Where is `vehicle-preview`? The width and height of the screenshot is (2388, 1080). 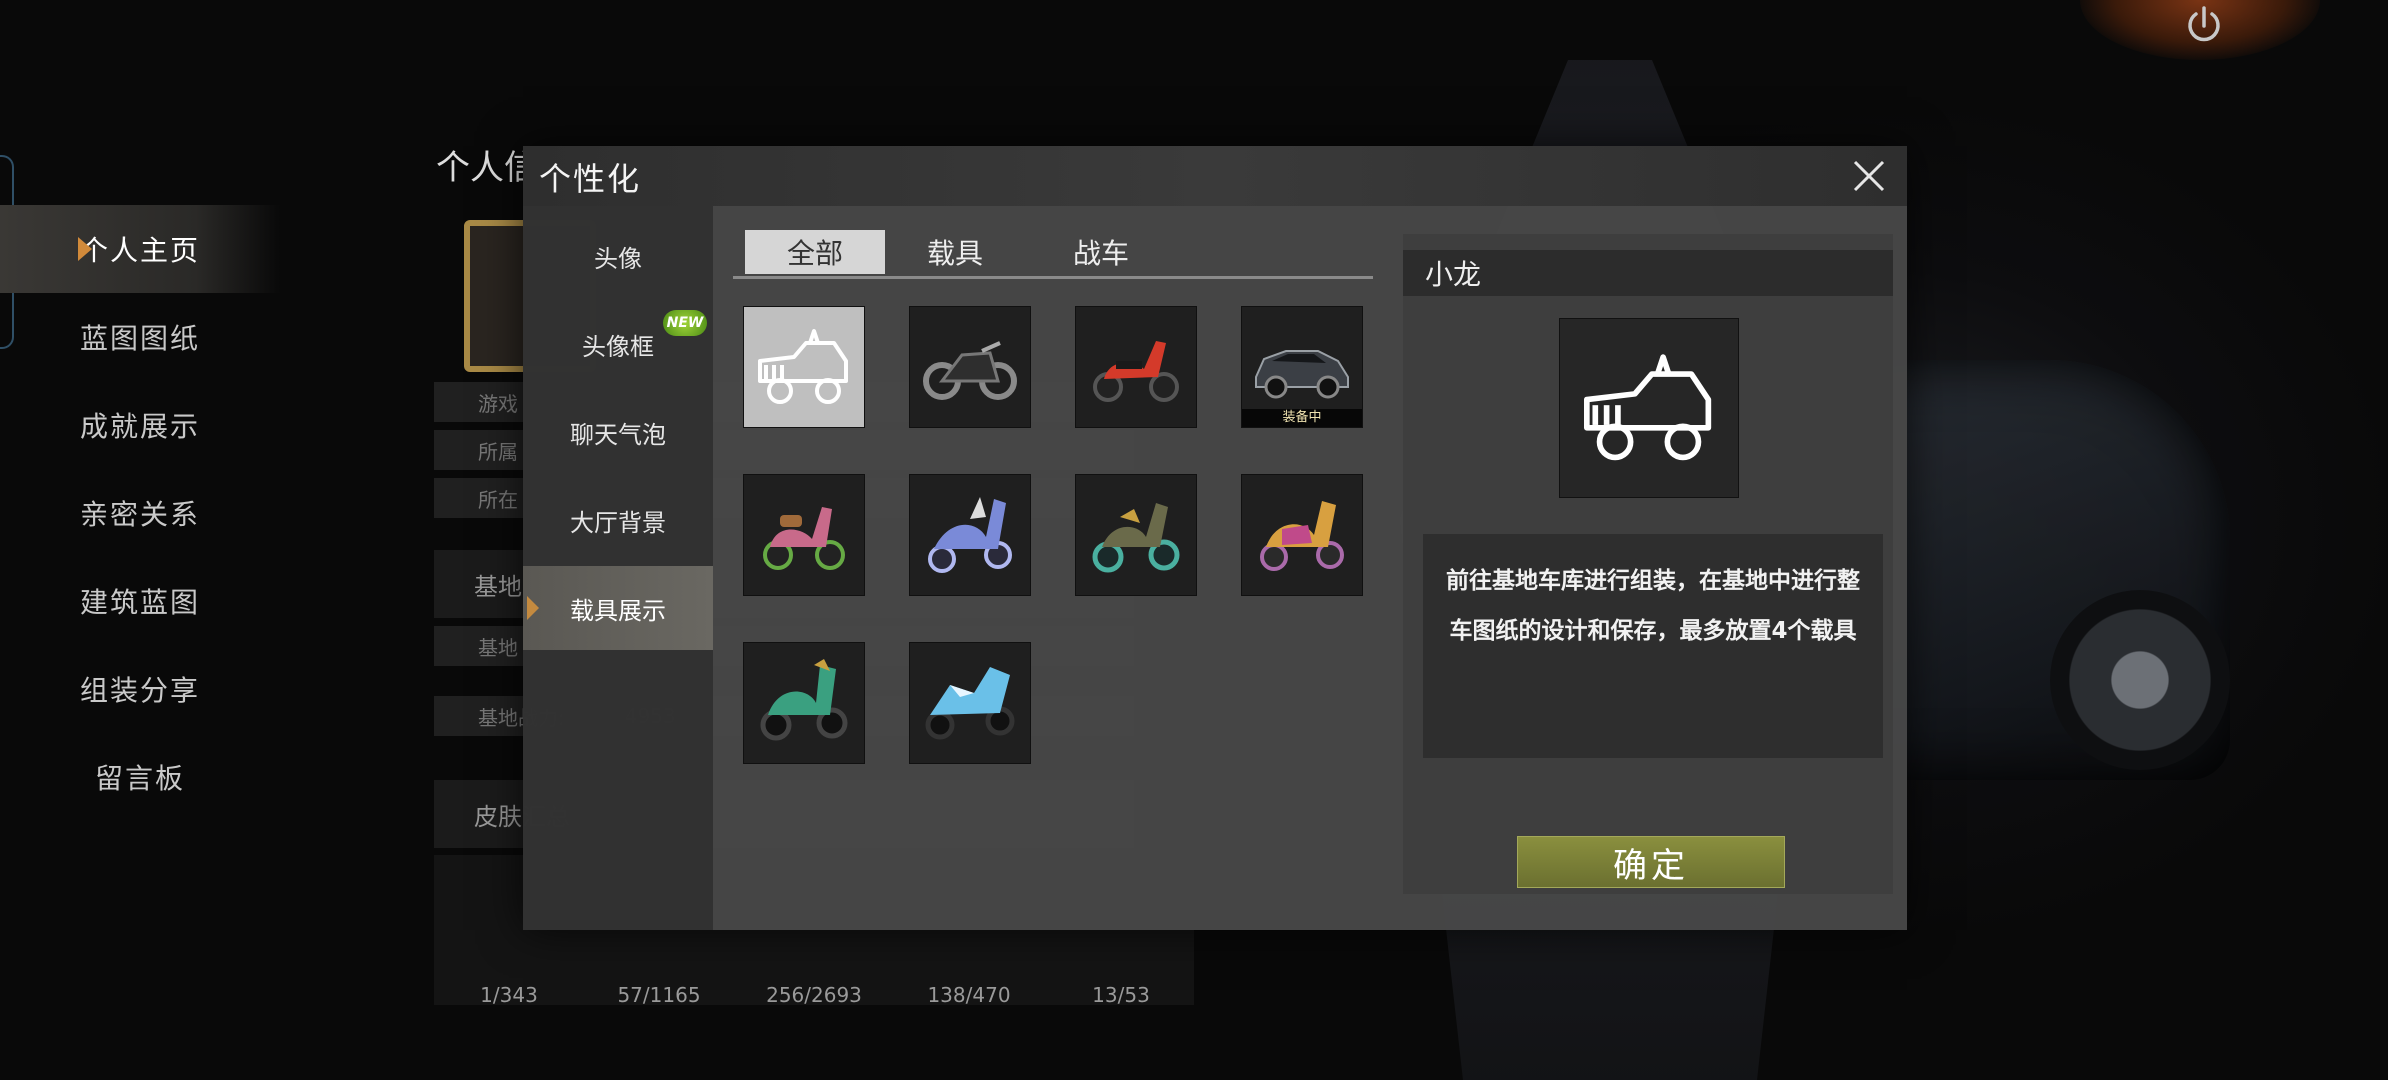 vehicle-preview is located at coordinates (1649, 408).